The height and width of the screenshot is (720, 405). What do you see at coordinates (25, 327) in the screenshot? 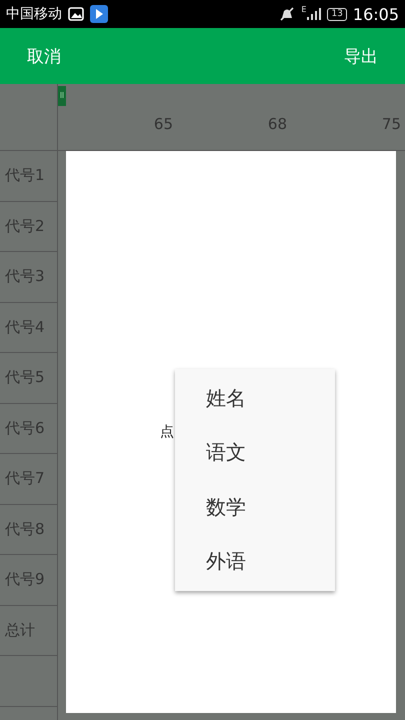
I see `row-header: 代号4` at bounding box center [25, 327].